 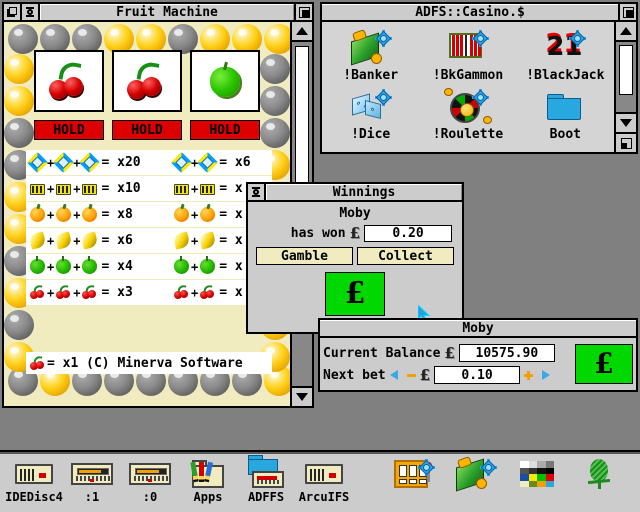 What do you see at coordinates (100, 214) in the screenshot?
I see `paytable-three-of-a-kind: + + = x8` at bounding box center [100, 214].